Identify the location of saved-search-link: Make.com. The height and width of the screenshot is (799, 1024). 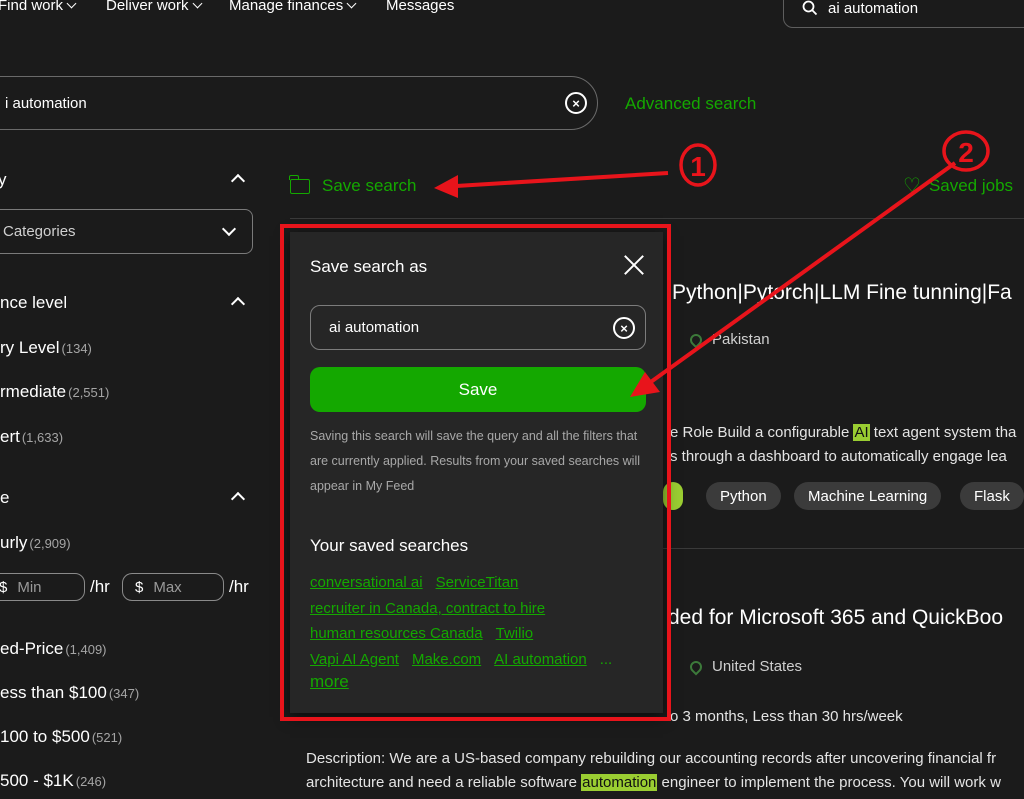
(446, 659).